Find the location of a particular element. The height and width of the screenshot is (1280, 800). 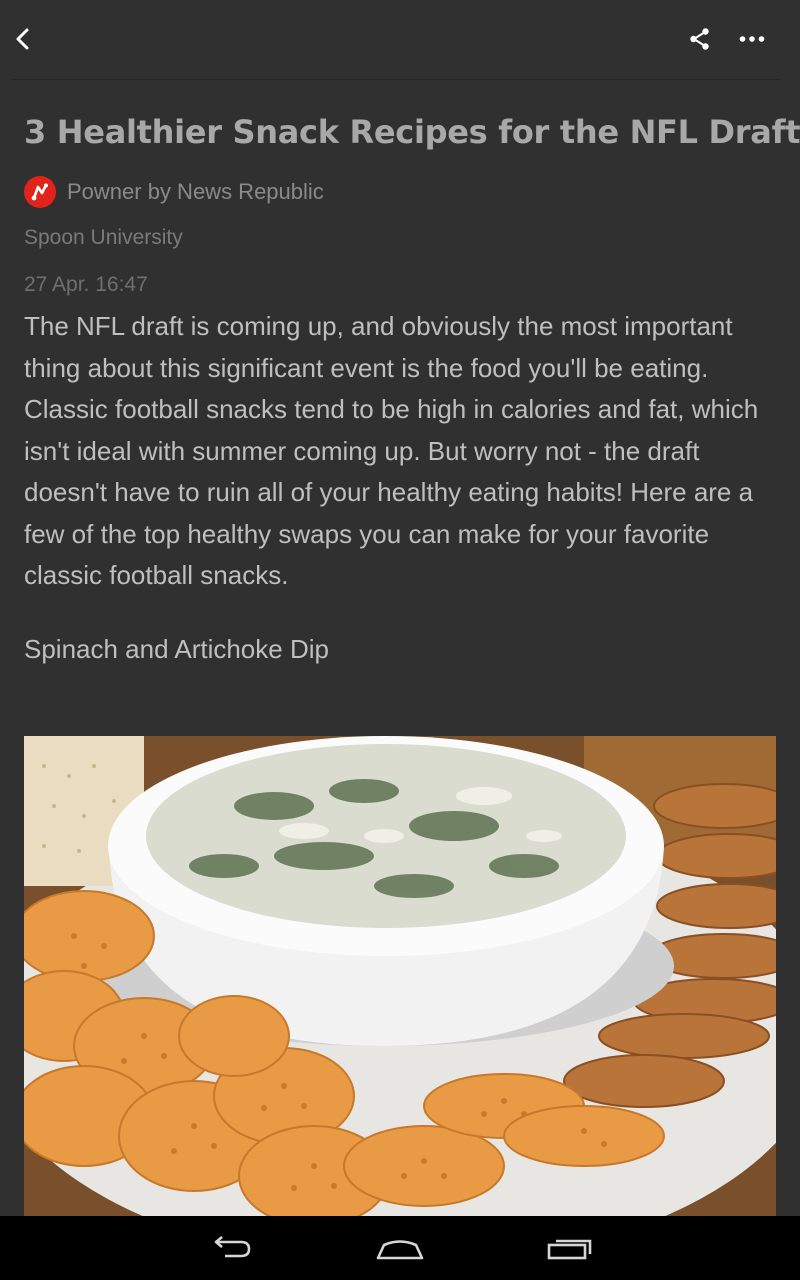

share-button is located at coordinates (700, 39).